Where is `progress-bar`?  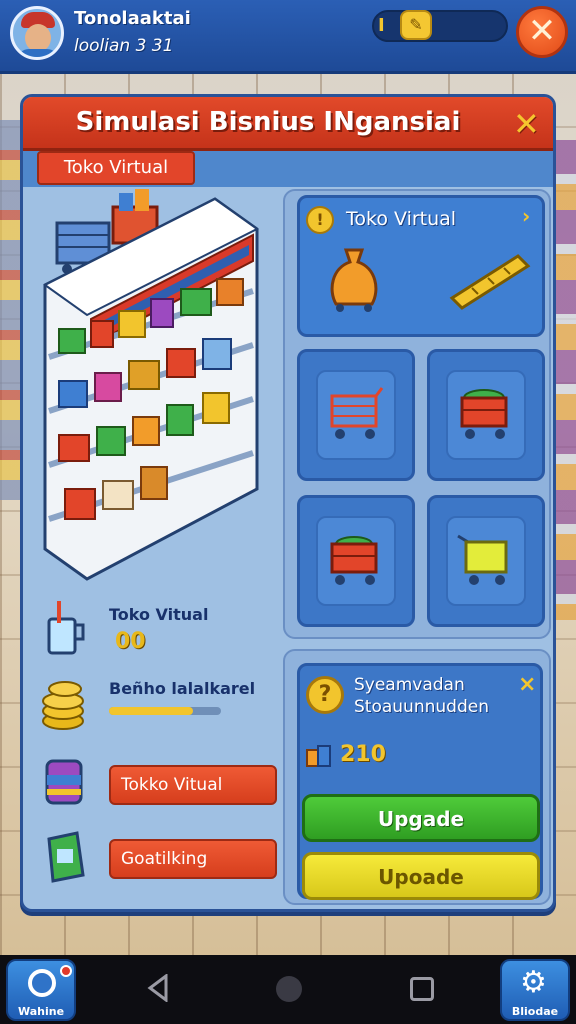
progress-bar is located at coordinates (165, 711).